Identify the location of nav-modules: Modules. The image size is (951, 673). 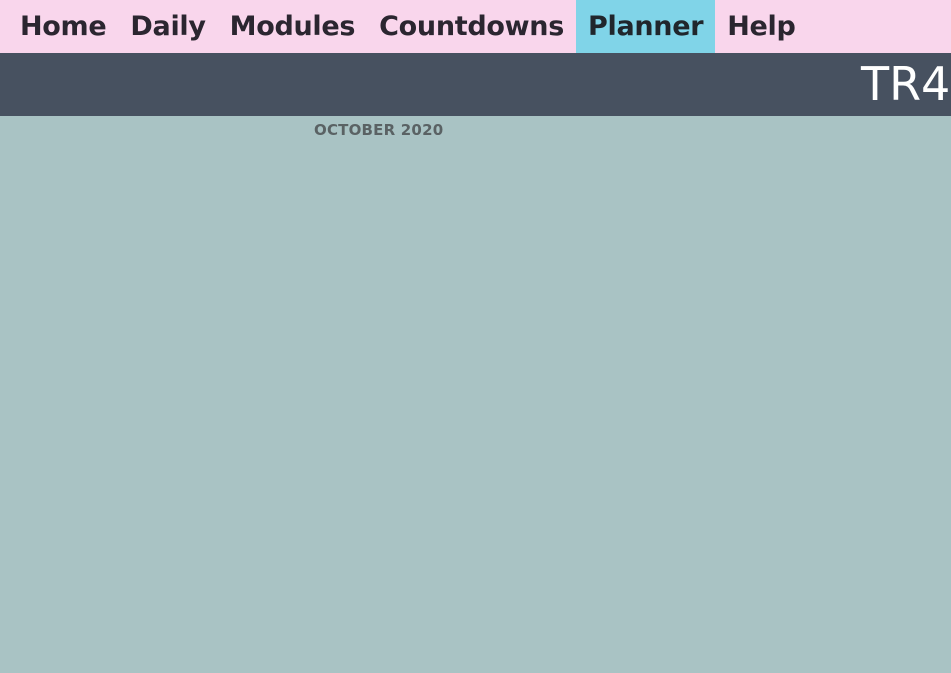
(293, 26).